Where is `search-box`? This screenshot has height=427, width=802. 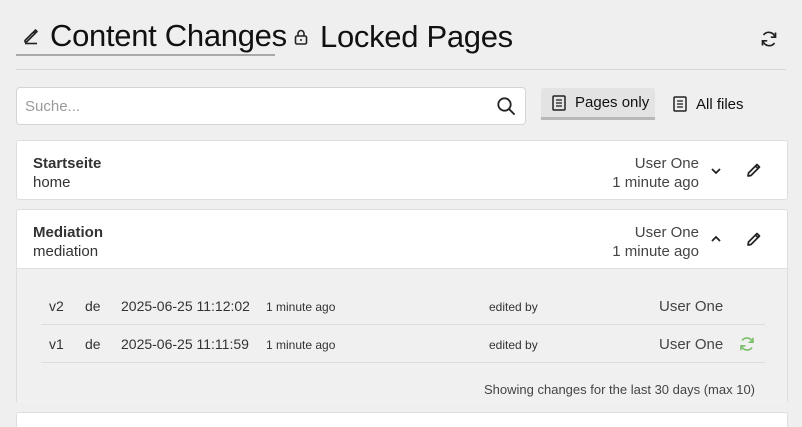 search-box is located at coordinates (271, 106).